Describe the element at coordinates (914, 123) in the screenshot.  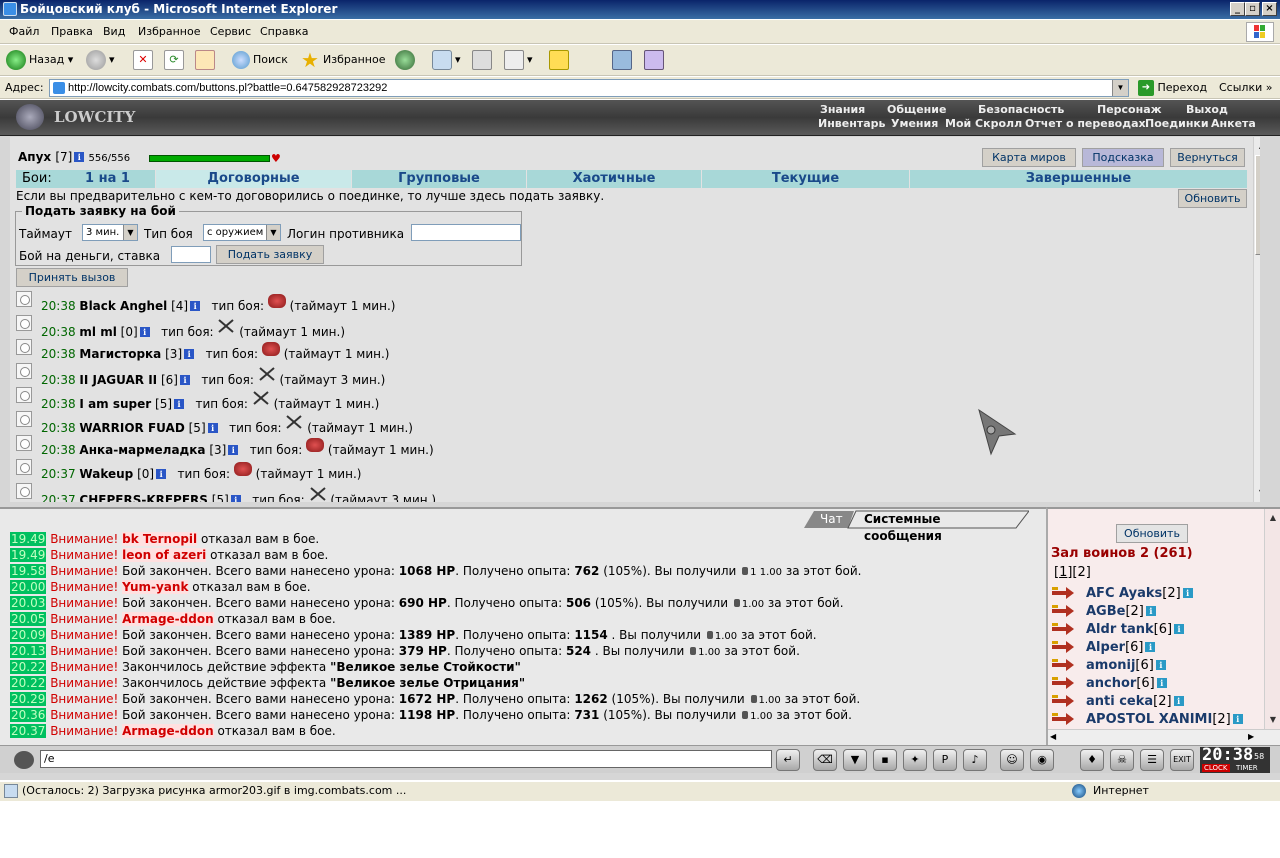
I see `nav-skills: Умения` at that location.